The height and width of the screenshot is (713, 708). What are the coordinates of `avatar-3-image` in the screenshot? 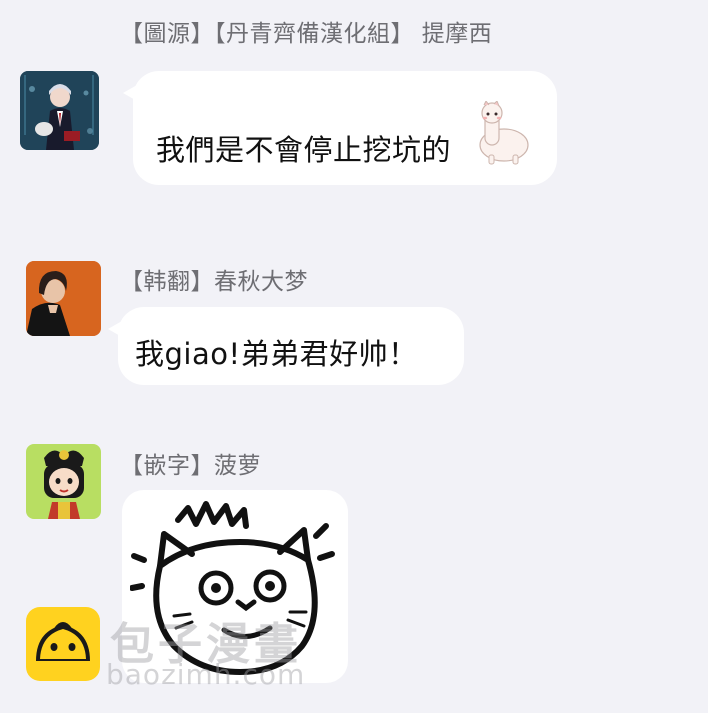 It's located at (63, 481).